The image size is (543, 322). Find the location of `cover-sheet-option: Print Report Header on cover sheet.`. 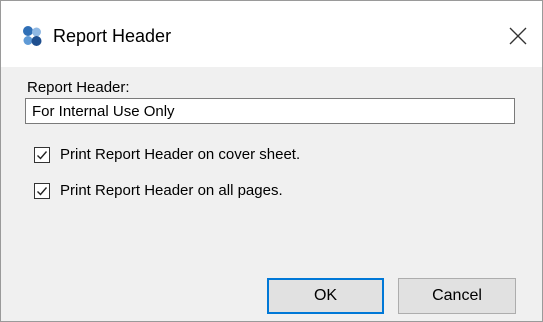

cover-sheet-option: Print Report Header on cover sheet. is located at coordinates (167, 155).